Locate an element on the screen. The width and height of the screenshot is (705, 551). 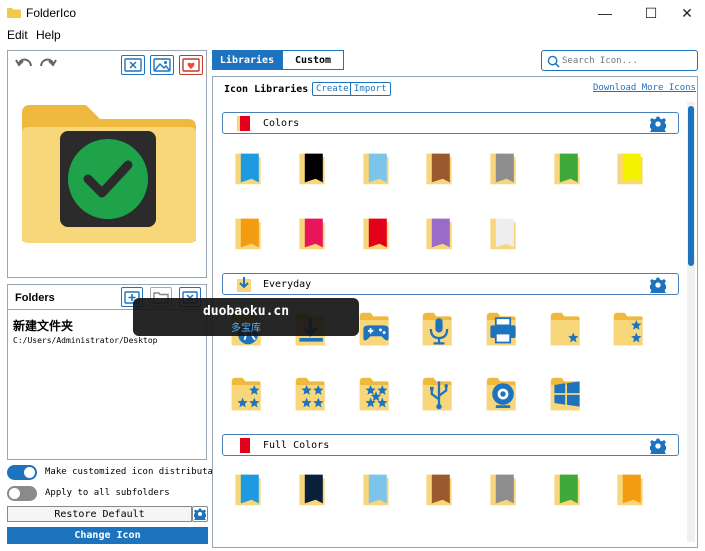
maximize-button: ☐ is located at coordinates (651, 13).